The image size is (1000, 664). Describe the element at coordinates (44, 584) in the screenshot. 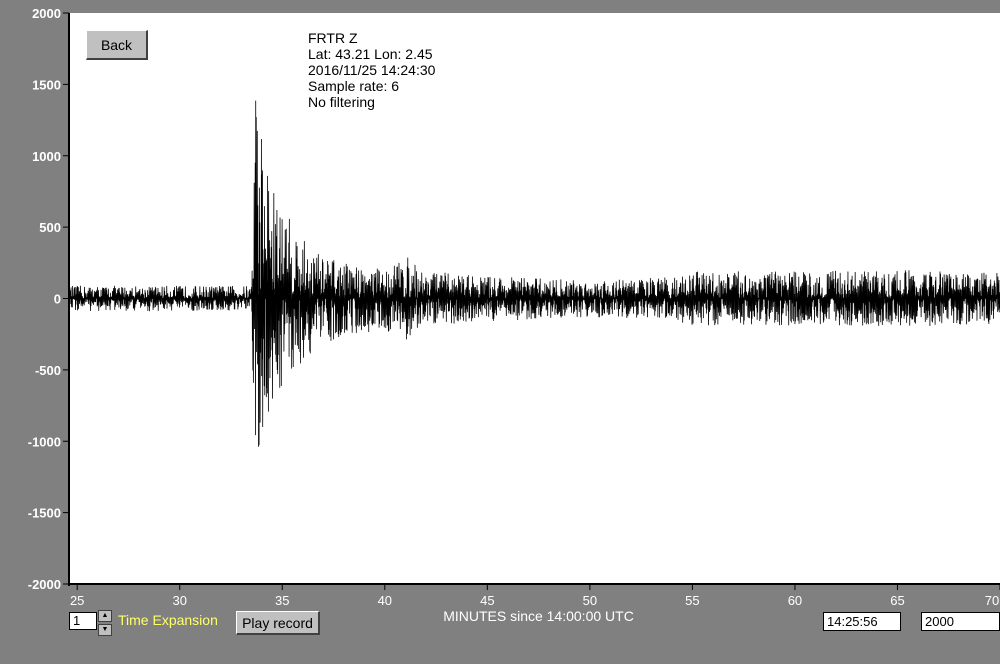

I see `y-tick-label: -2000` at that location.